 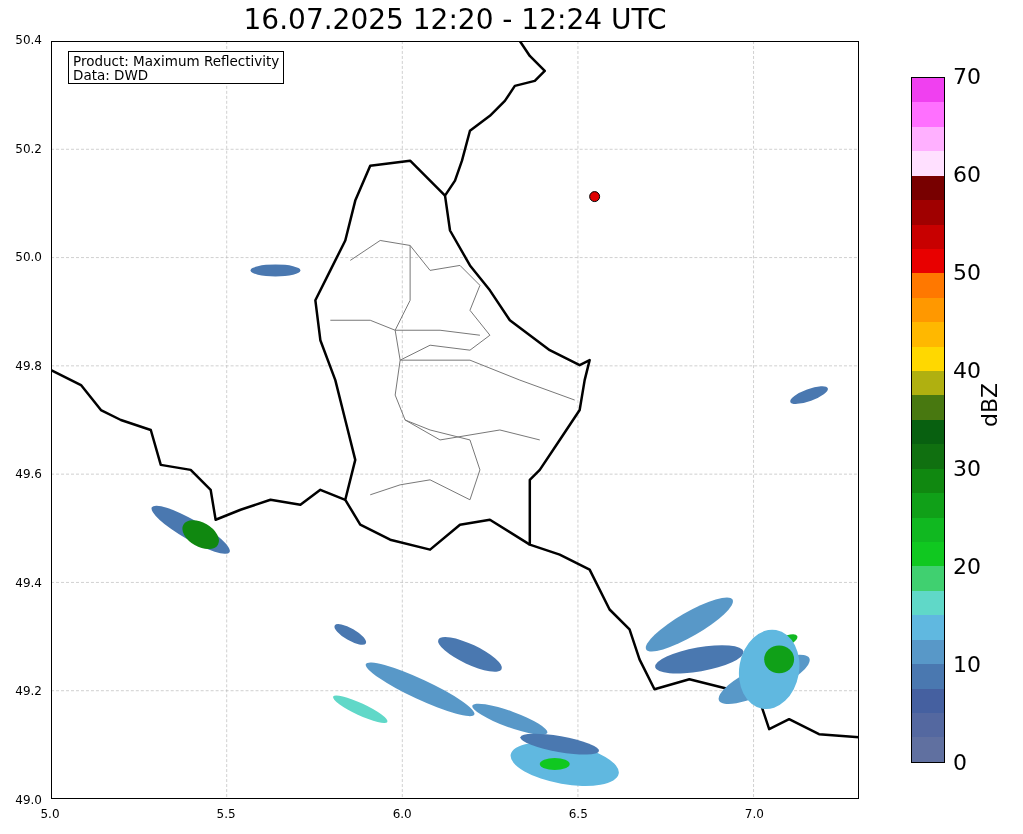 What do you see at coordinates (28, 148) in the screenshot?
I see `axis-tick-label: 50.2` at bounding box center [28, 148].